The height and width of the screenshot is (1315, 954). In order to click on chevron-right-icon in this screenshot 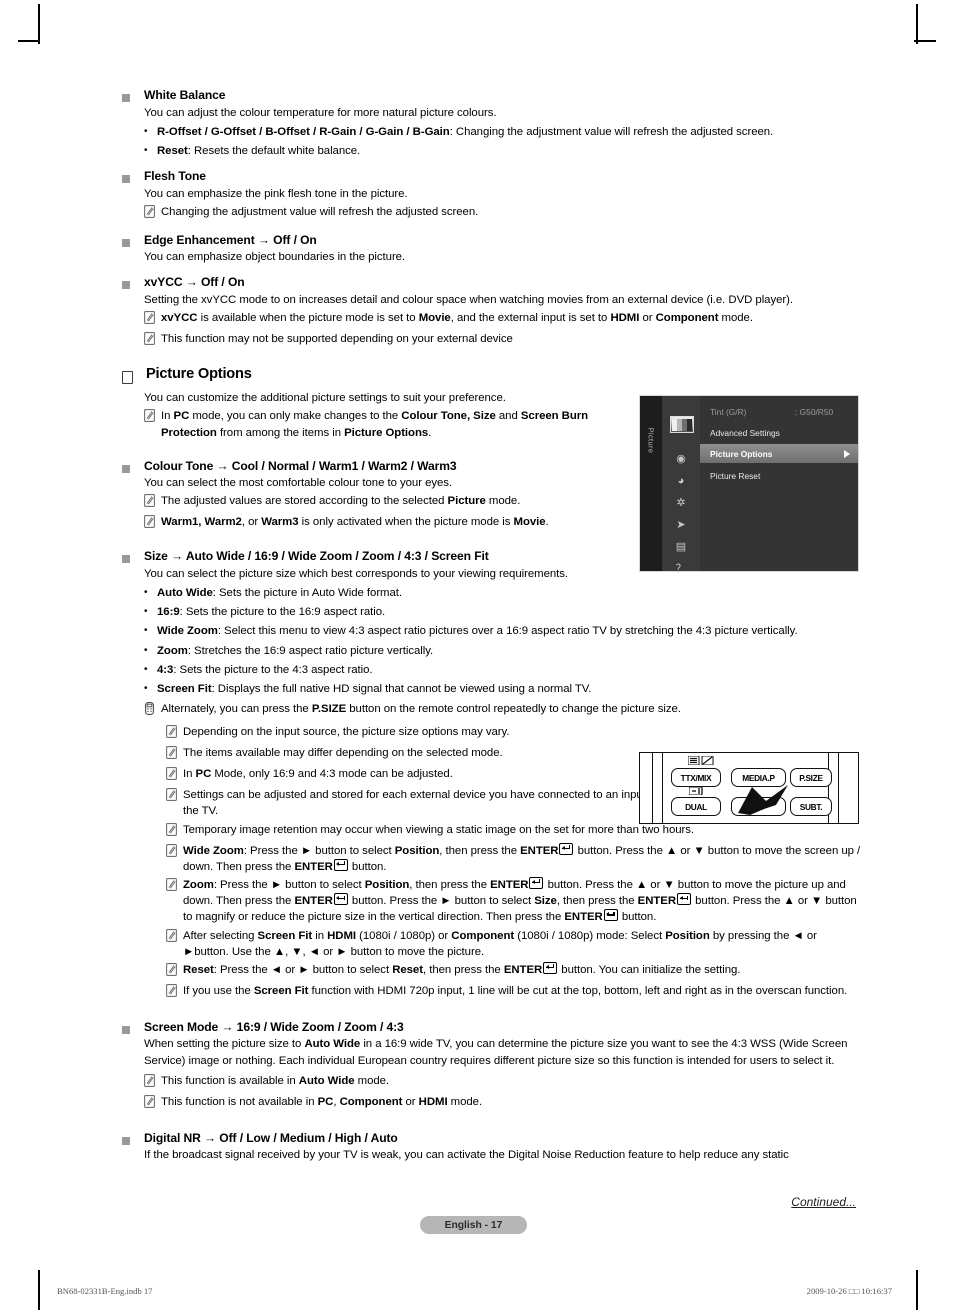, I will do `click(847, 454)`.